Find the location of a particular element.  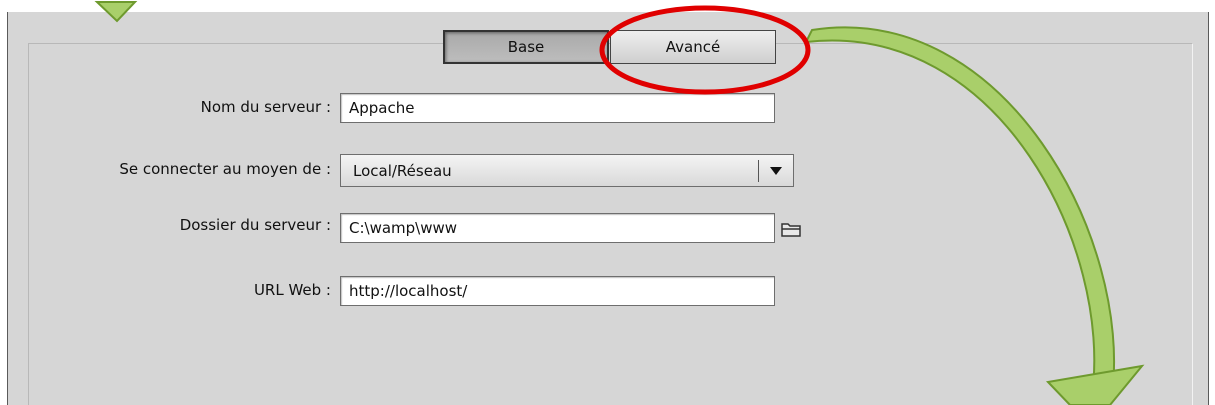

folder-icon is located at coordinates (791, 229).